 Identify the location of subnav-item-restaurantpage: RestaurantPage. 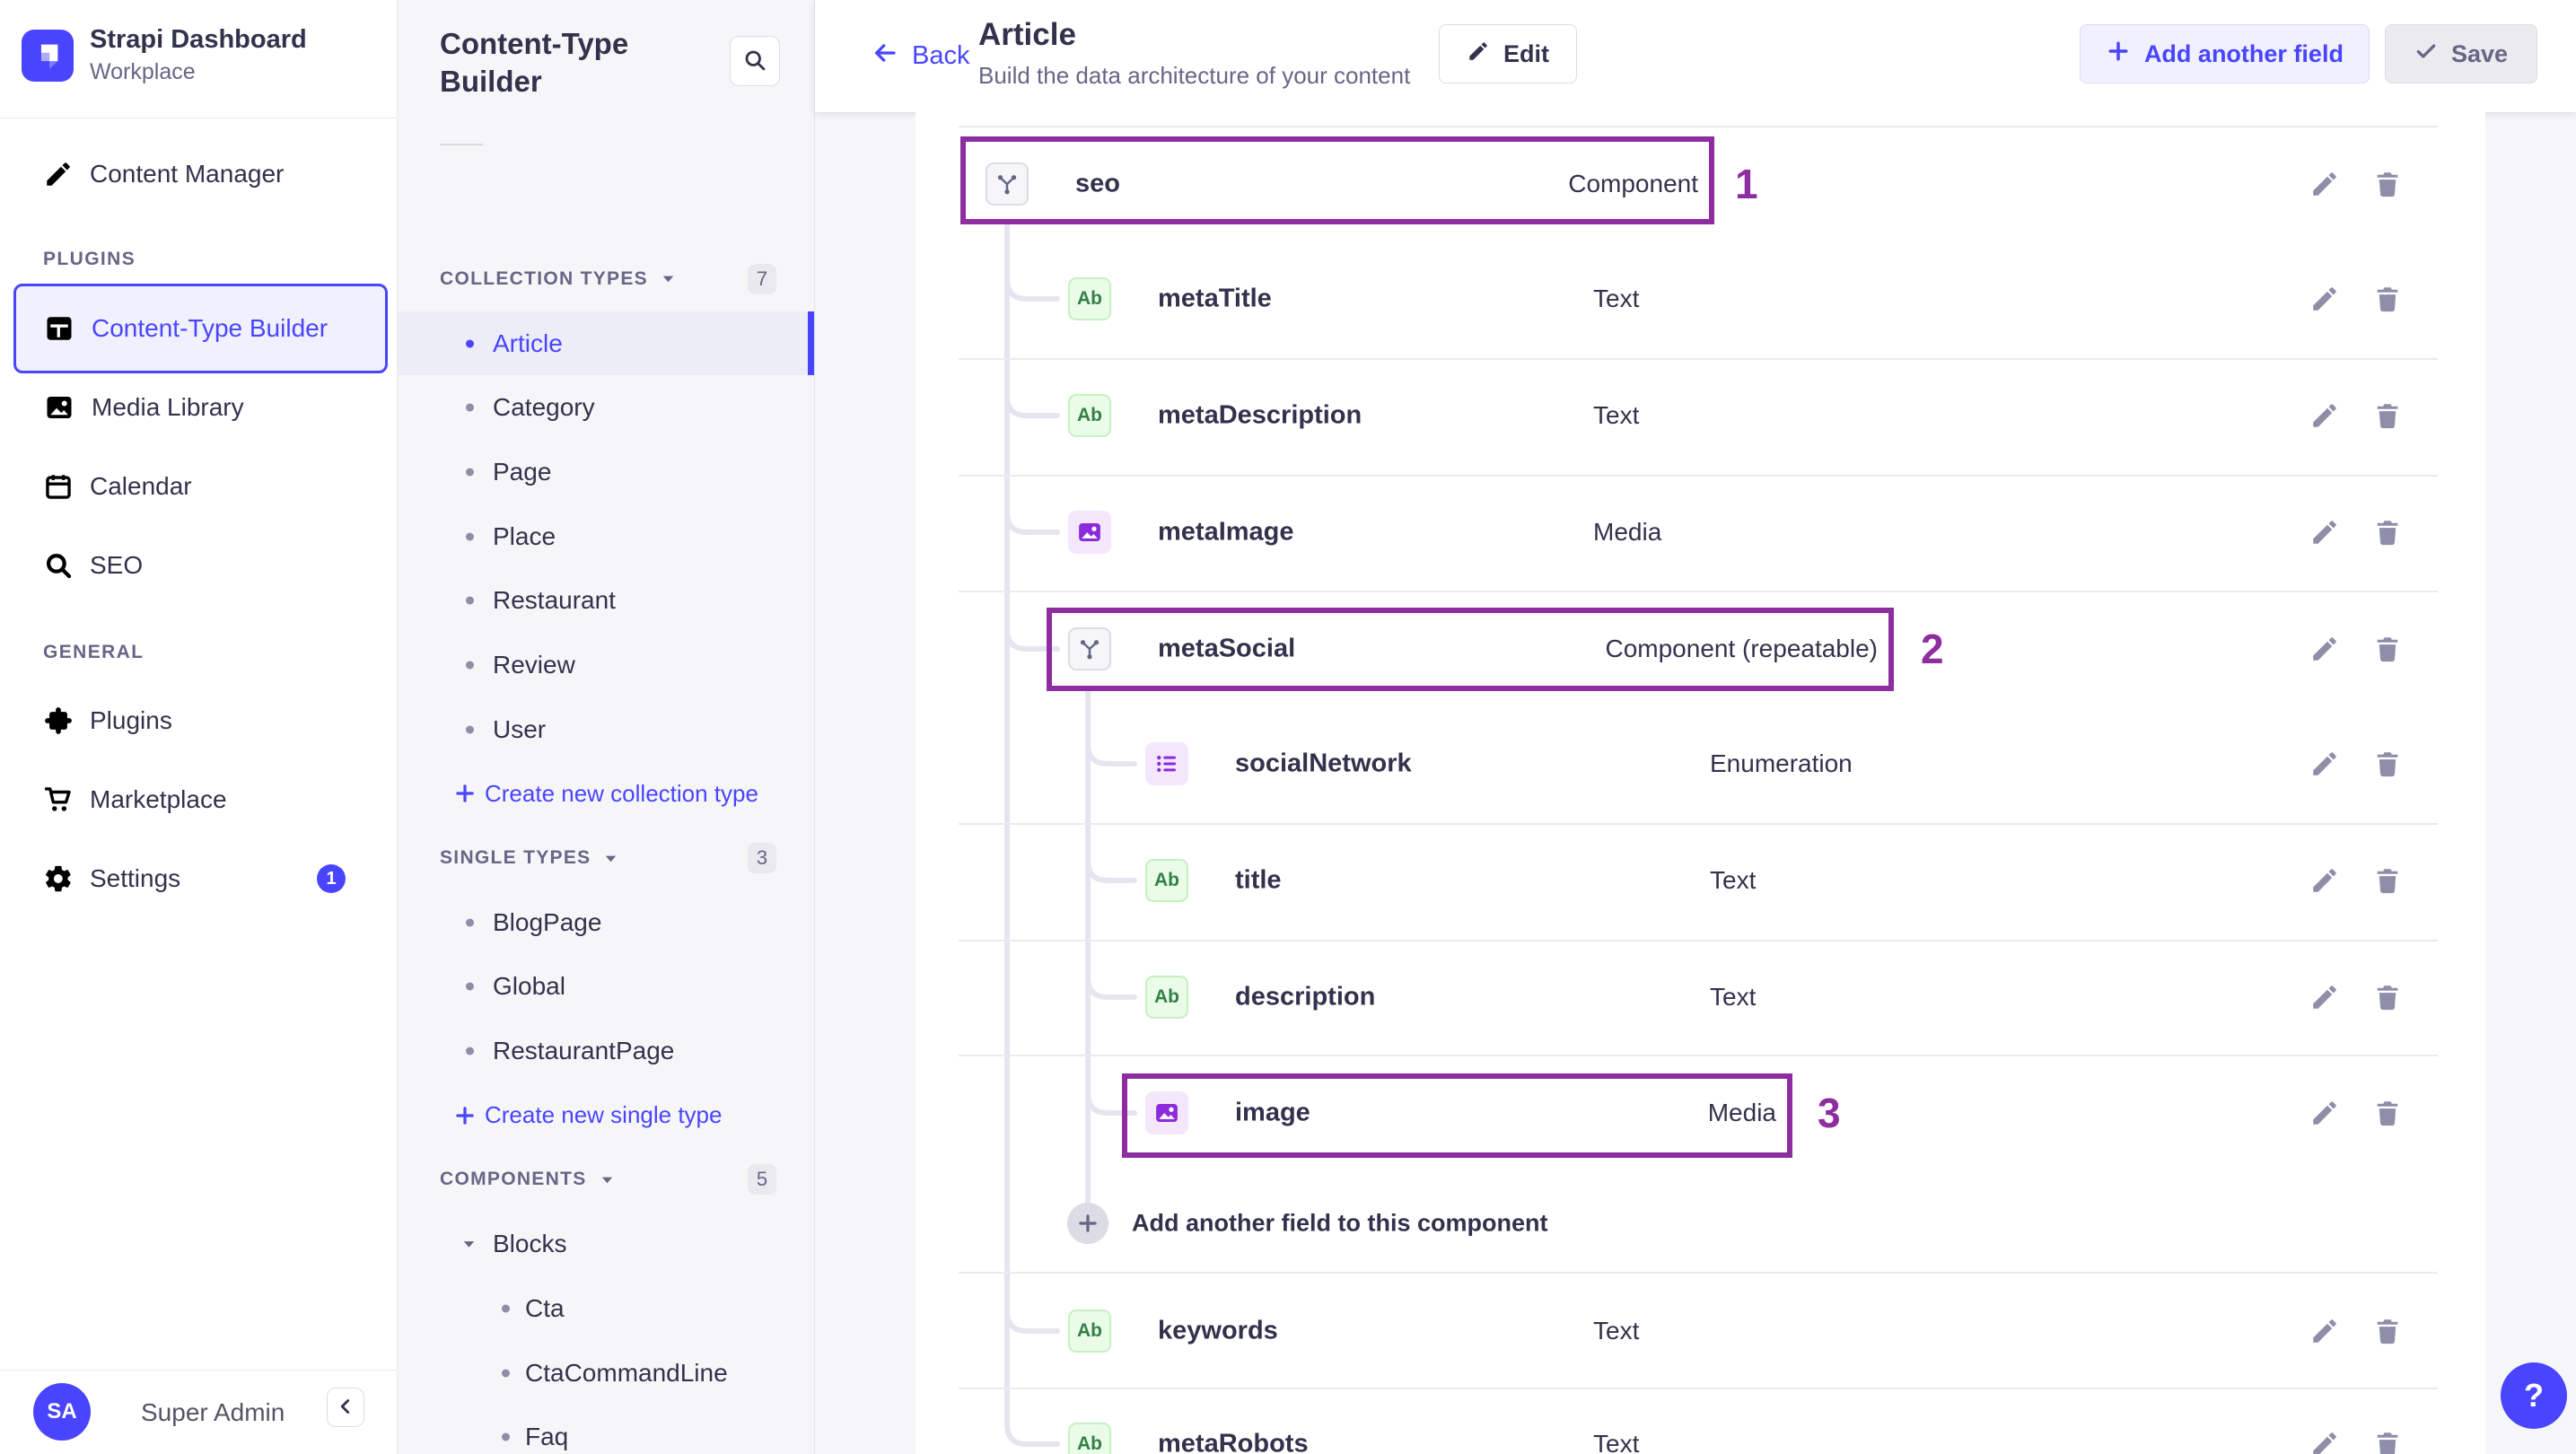
(606, 1051).